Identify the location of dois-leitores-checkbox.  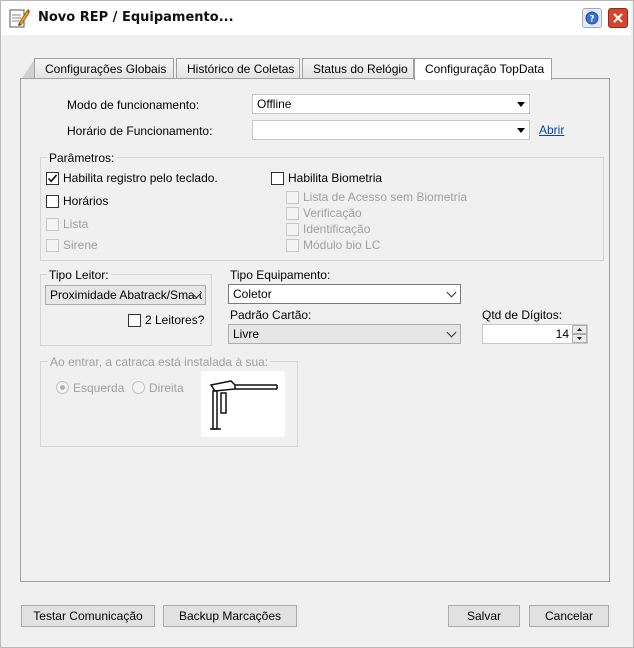
(134, 320).